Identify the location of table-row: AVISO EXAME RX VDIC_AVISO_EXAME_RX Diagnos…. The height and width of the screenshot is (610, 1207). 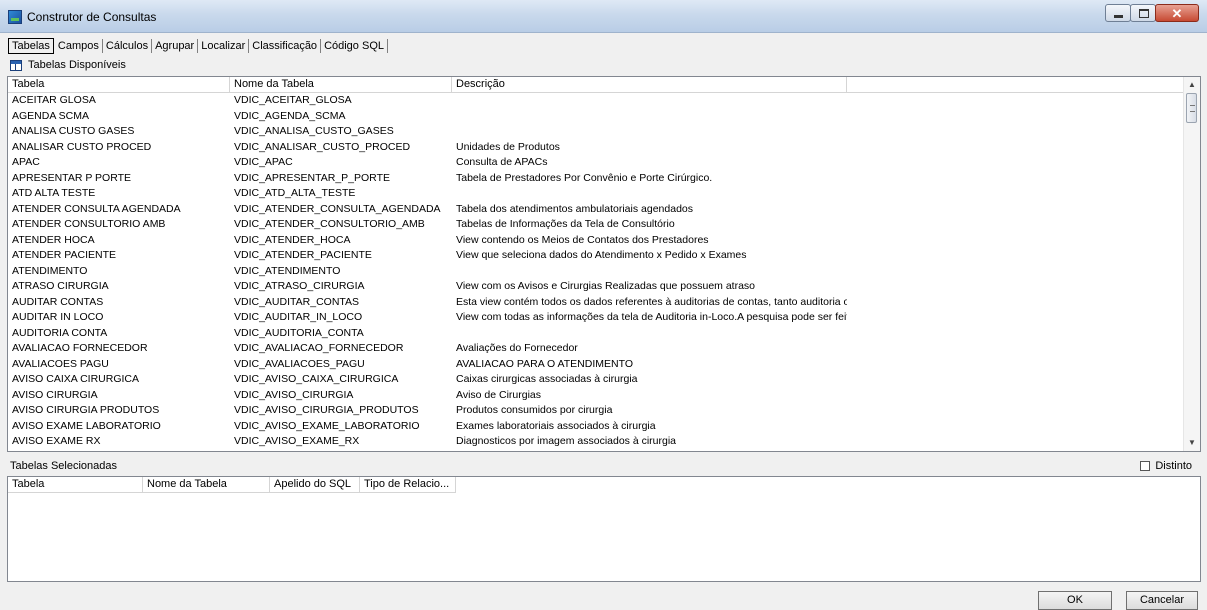
(596, 442).